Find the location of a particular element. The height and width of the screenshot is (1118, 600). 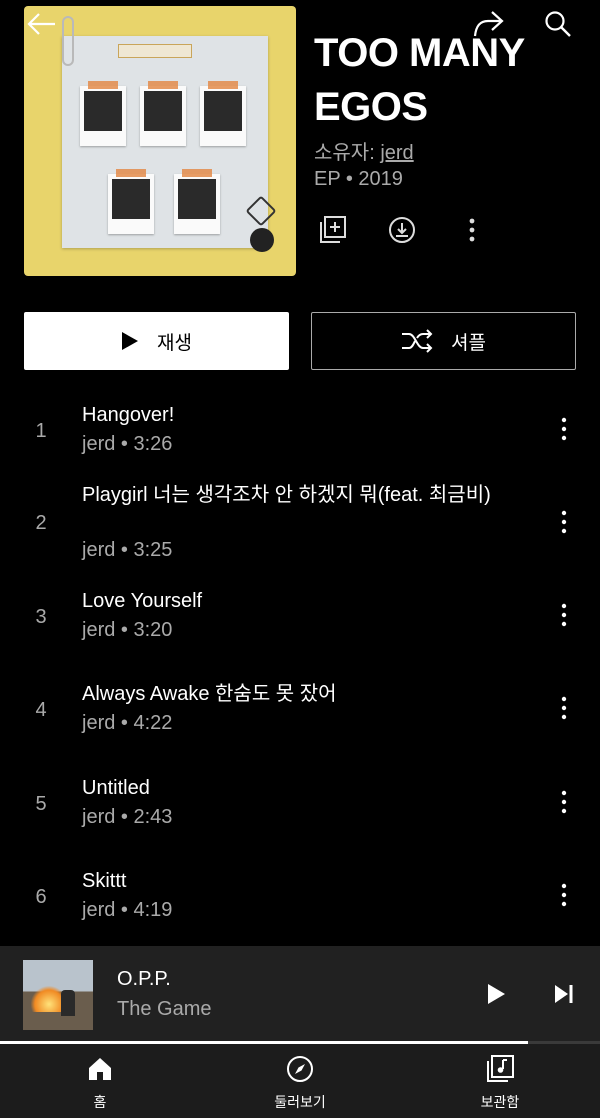

track-artist-duration: jerd • 3:25 is located at coordinates (127, 550).